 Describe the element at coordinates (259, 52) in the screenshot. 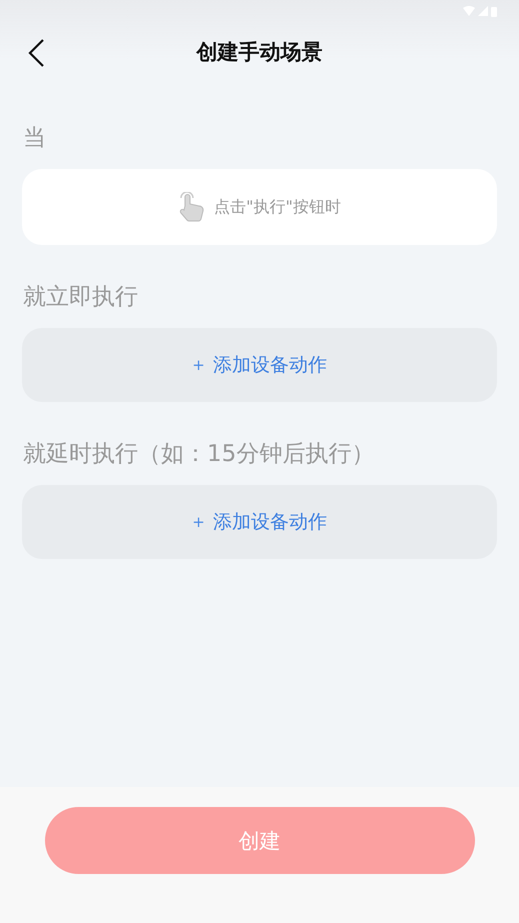

I see `page-title: 创建手动场景` at that location.